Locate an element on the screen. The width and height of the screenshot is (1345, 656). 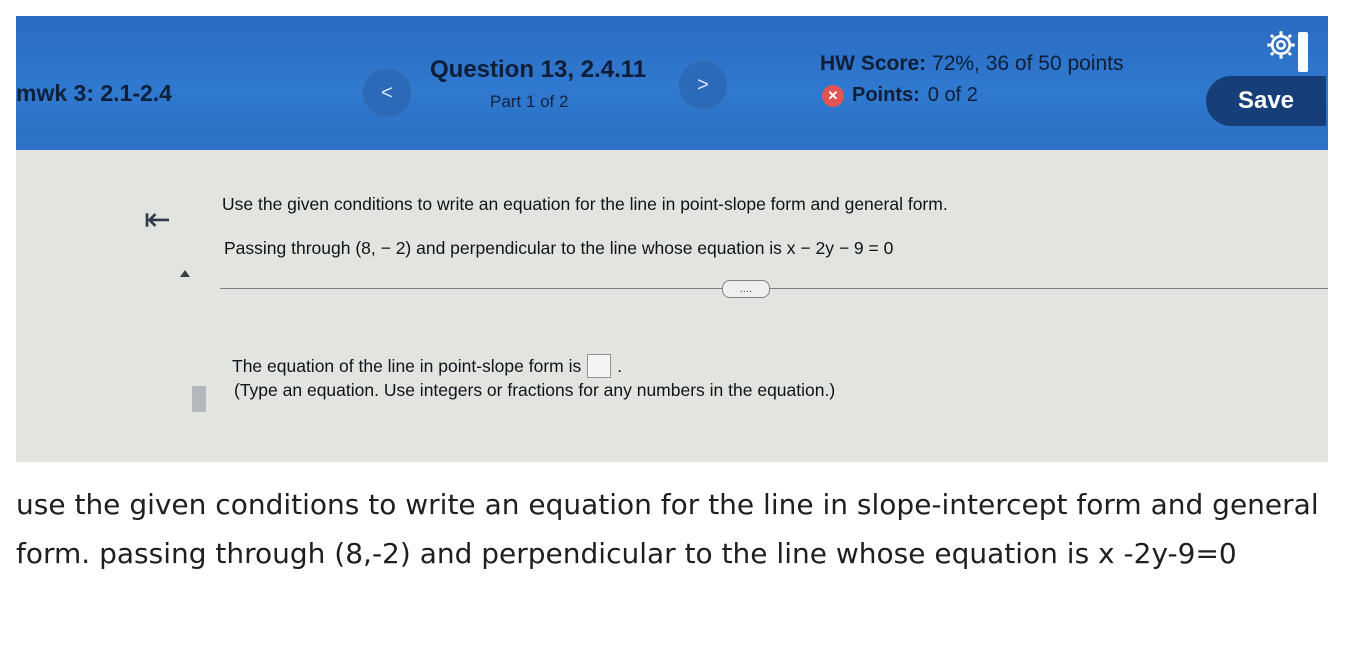
chevron-left-icon: < is located at coordinates (387, 92).